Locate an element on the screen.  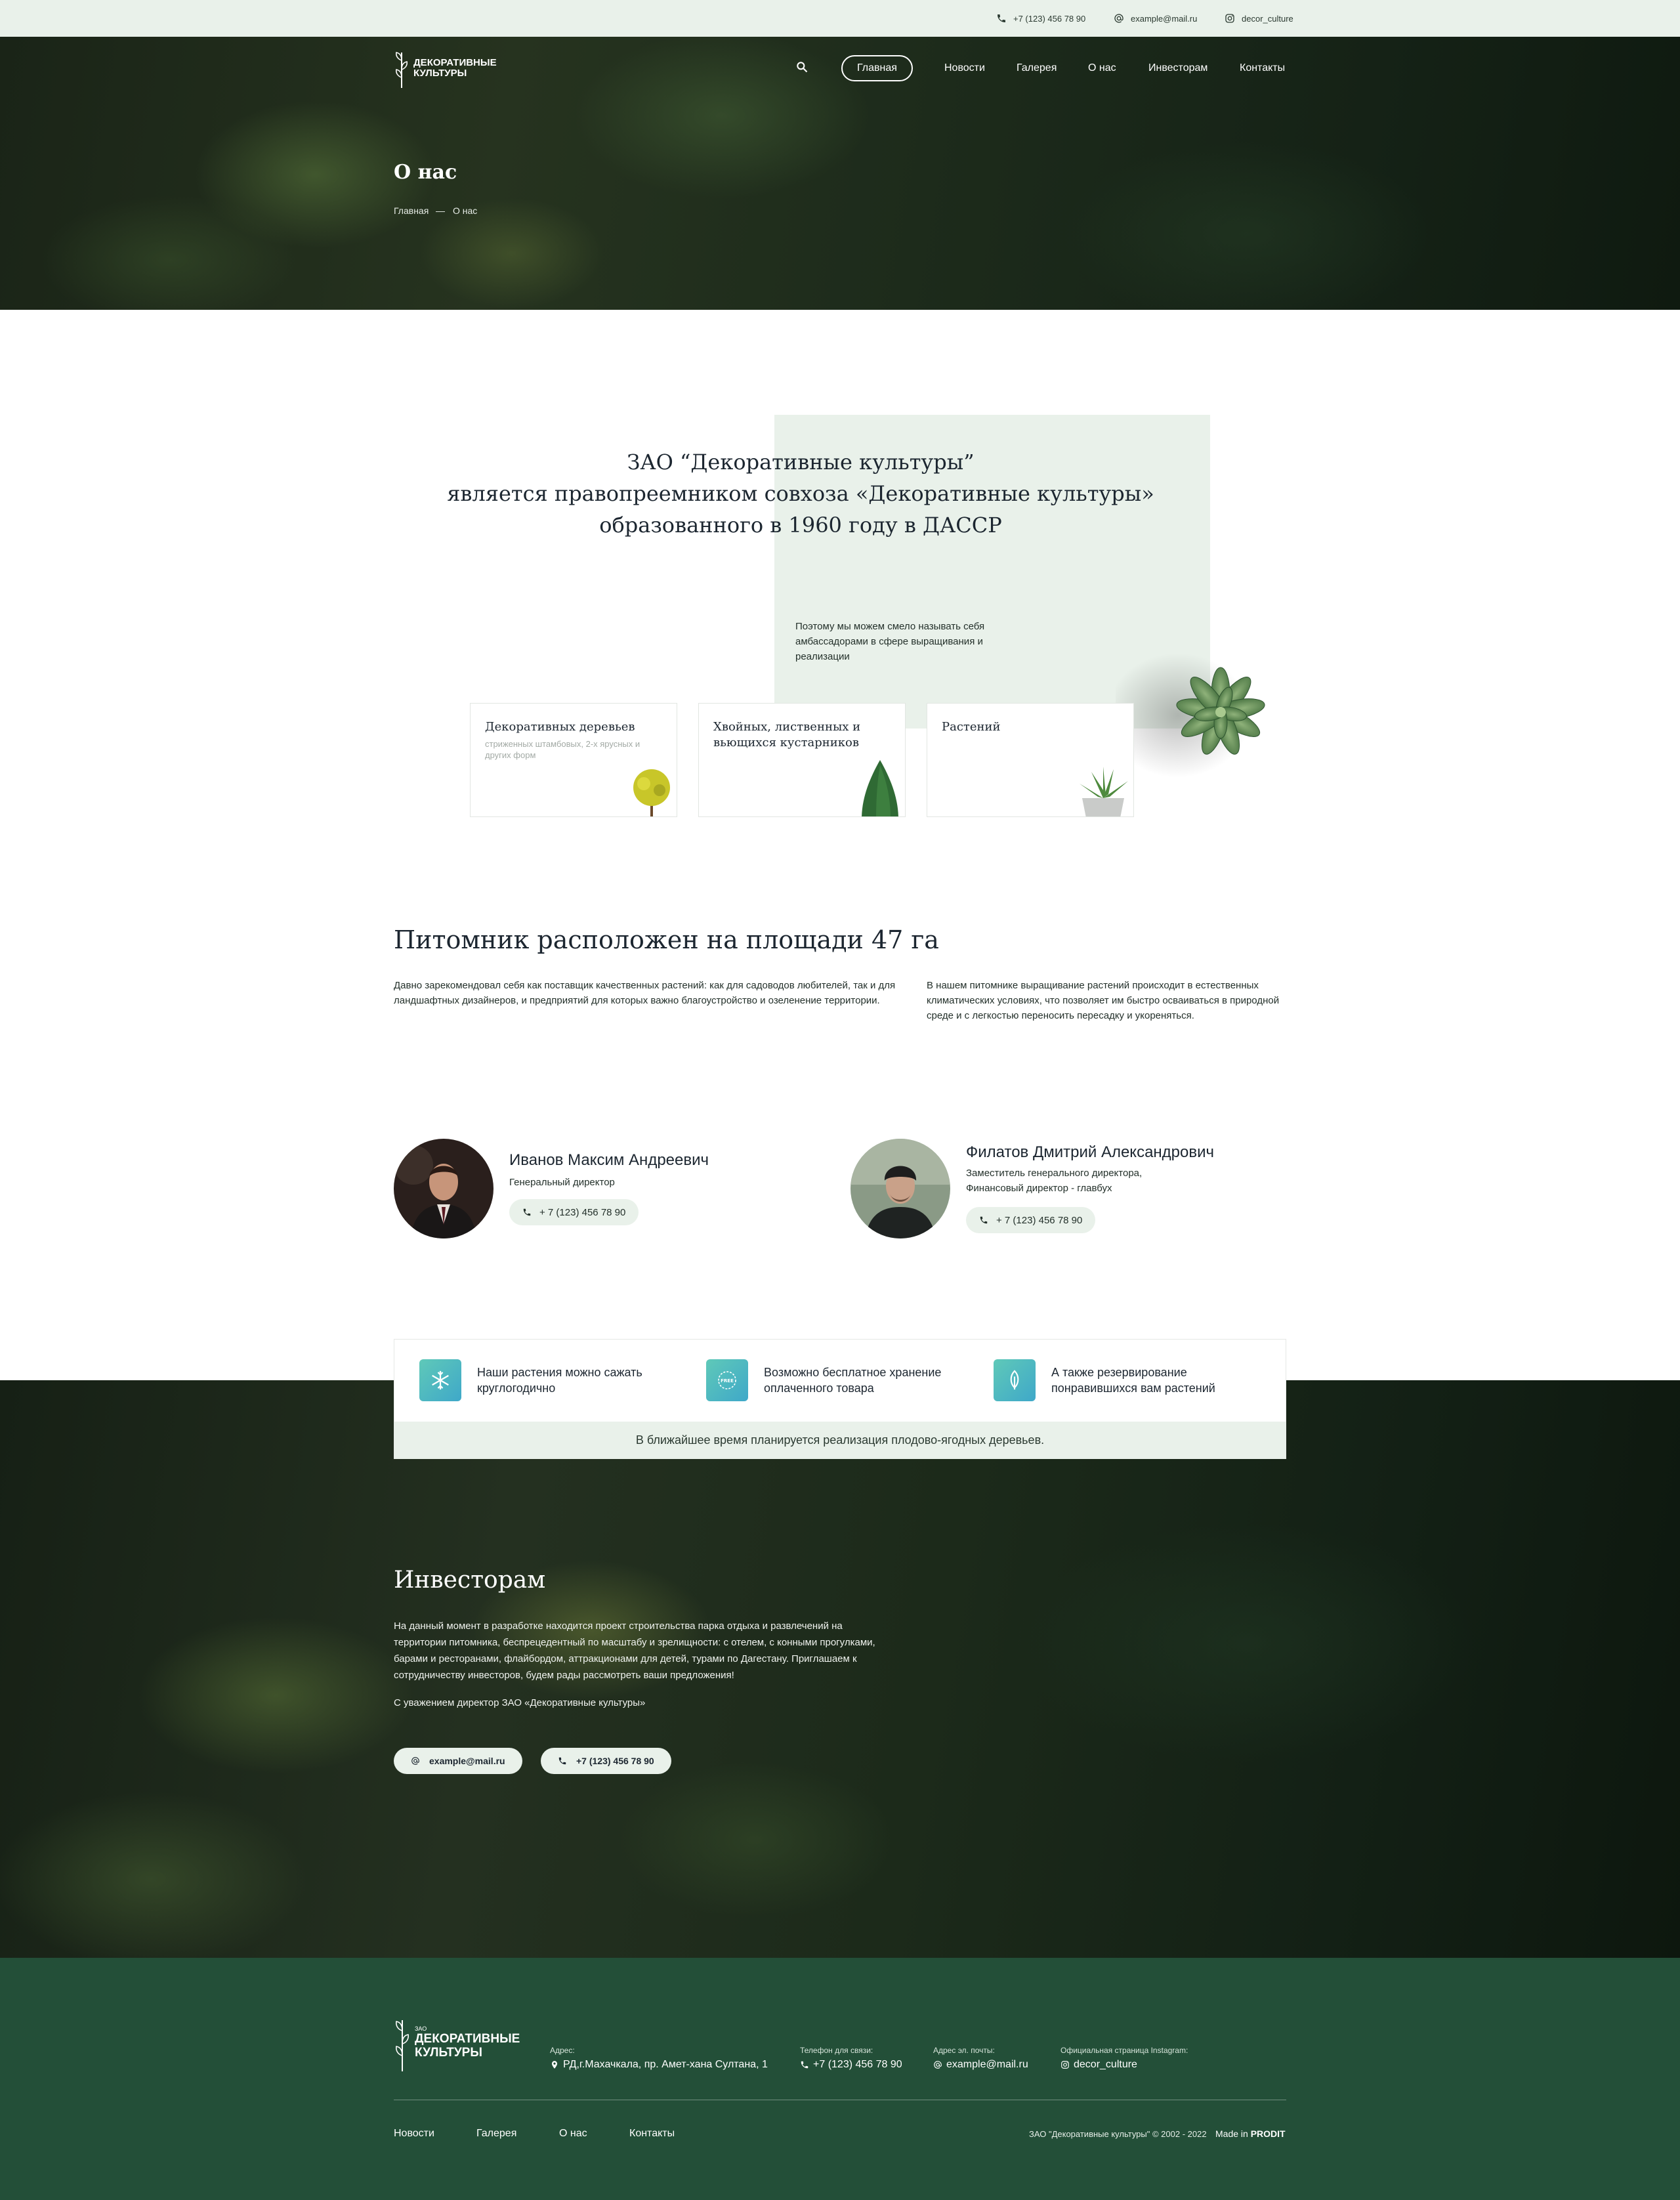
breadcrumb-current: О нас is located at coordinates (465, 210).